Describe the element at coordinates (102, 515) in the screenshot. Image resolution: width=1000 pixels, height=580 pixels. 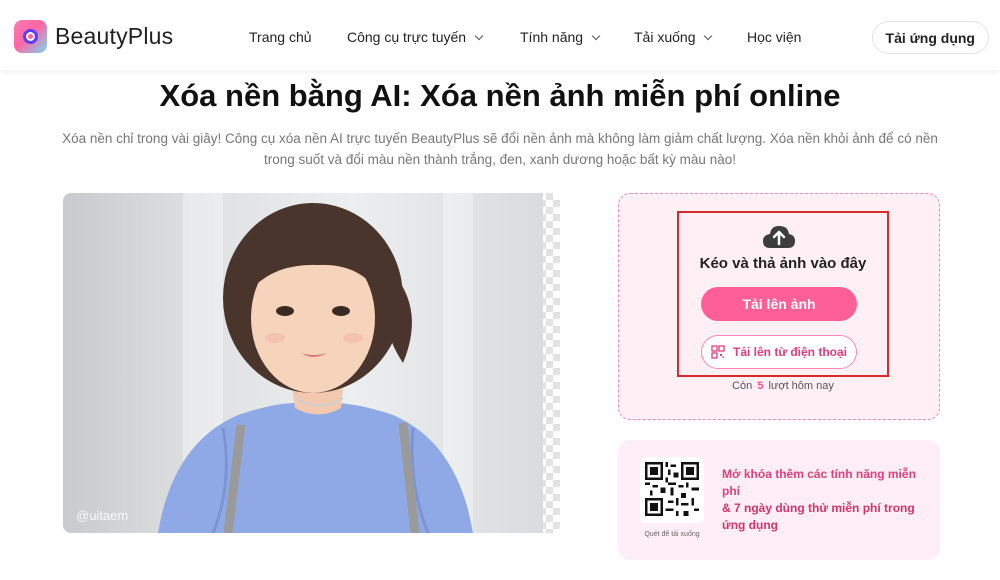
I see `photo-watermark: @uitaem` at that location.